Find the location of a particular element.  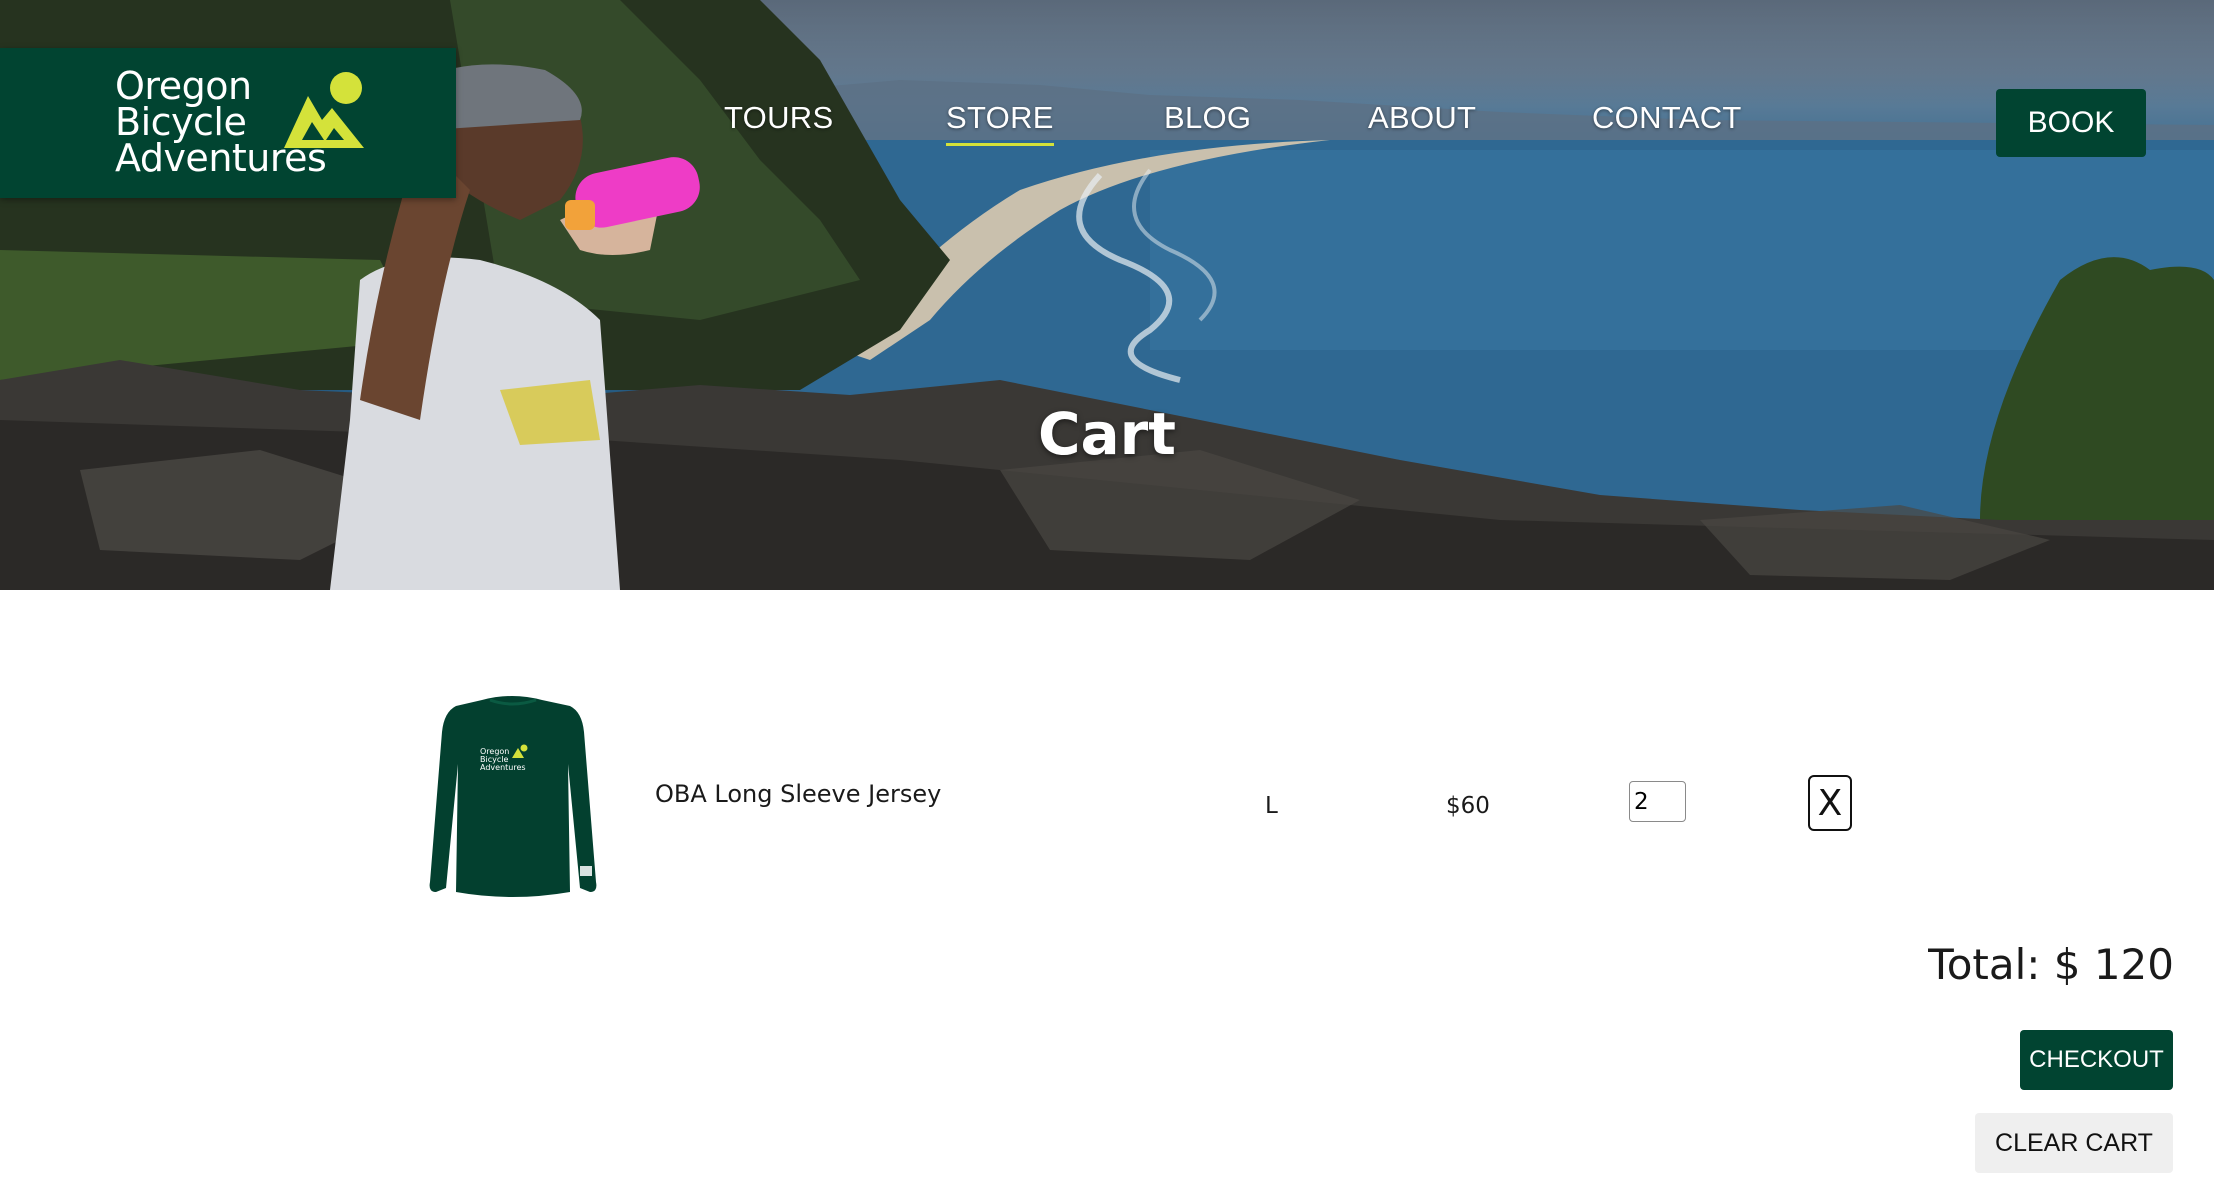

logo-line-bicycle: Bicycle is located at coordinates (181, 122).